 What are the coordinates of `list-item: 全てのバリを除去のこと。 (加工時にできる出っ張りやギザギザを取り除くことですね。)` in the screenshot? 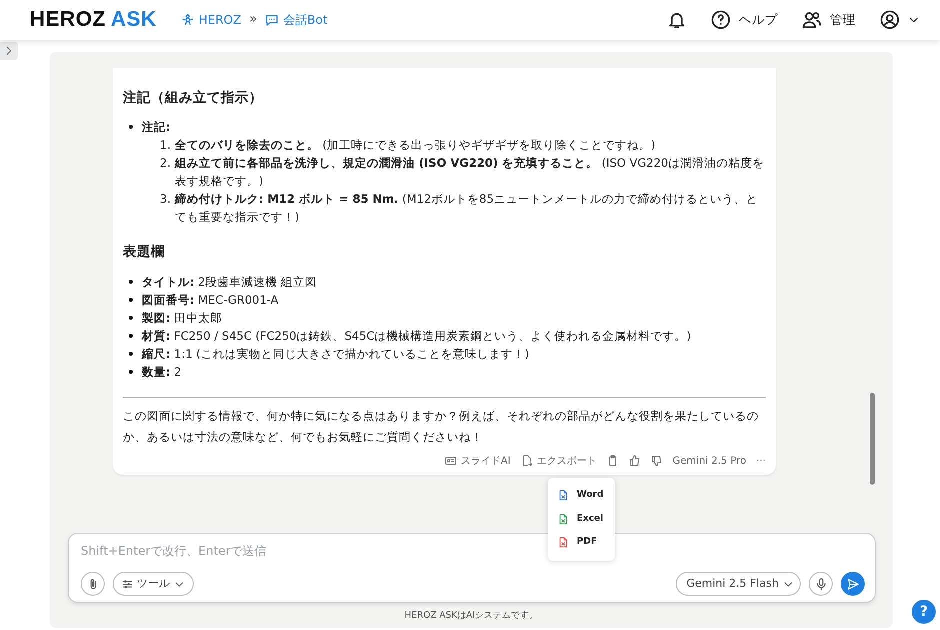 It's located at (415, 145).